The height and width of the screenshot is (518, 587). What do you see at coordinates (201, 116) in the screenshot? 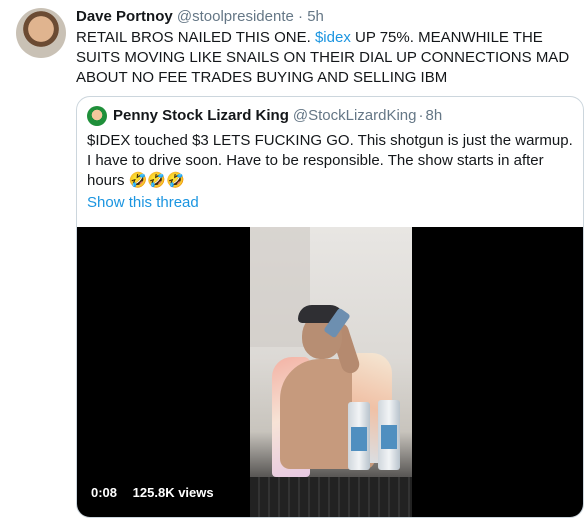
I see `quoted-author-name: Penny Stock Lizard King` at bounding box center [201, 116].